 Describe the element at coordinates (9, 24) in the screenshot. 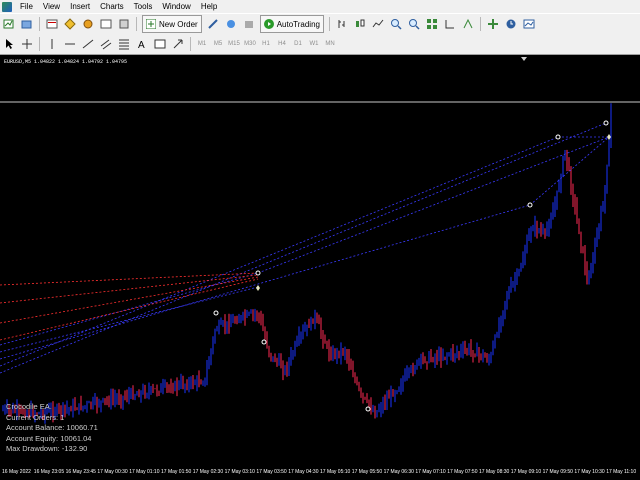

I see `new-chart-icon` at that location.